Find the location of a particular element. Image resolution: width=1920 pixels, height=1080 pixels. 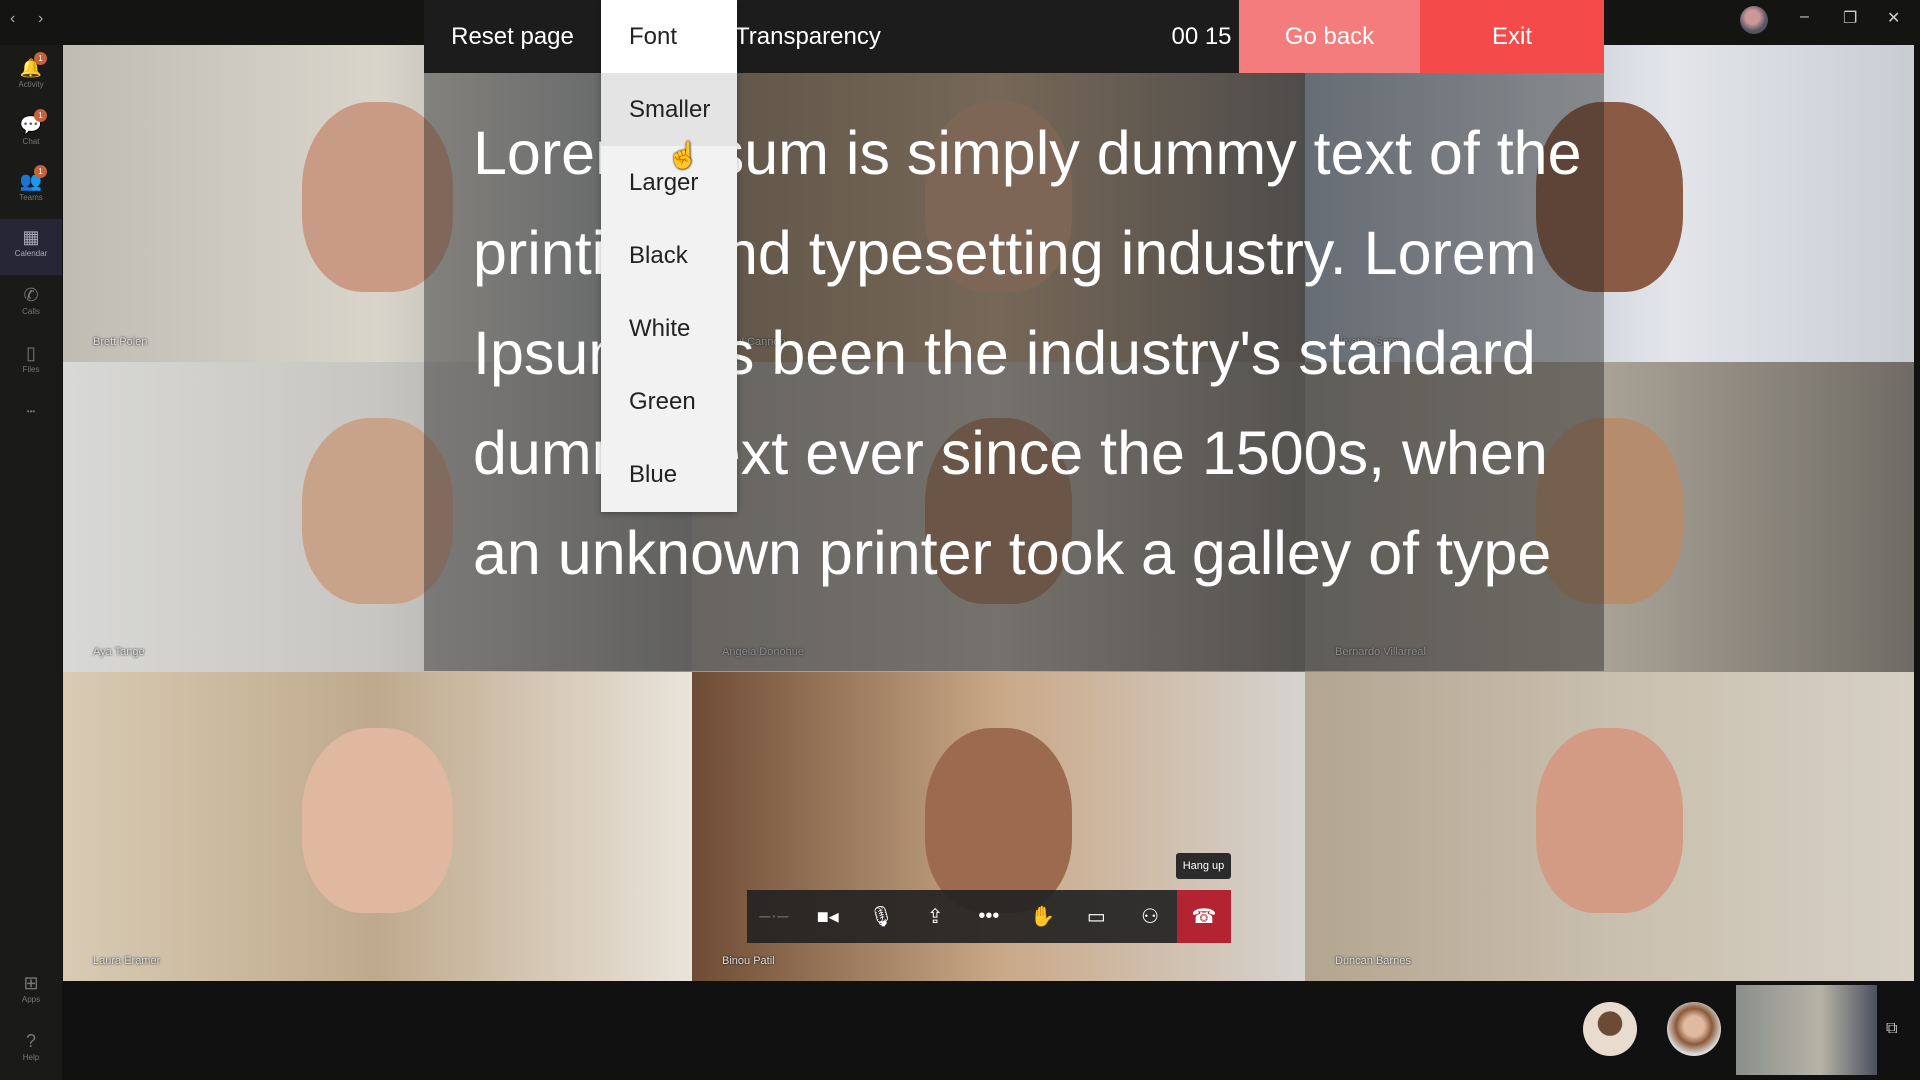

hand-cursor-icon: ☝ is located at coordinates (683, 155).